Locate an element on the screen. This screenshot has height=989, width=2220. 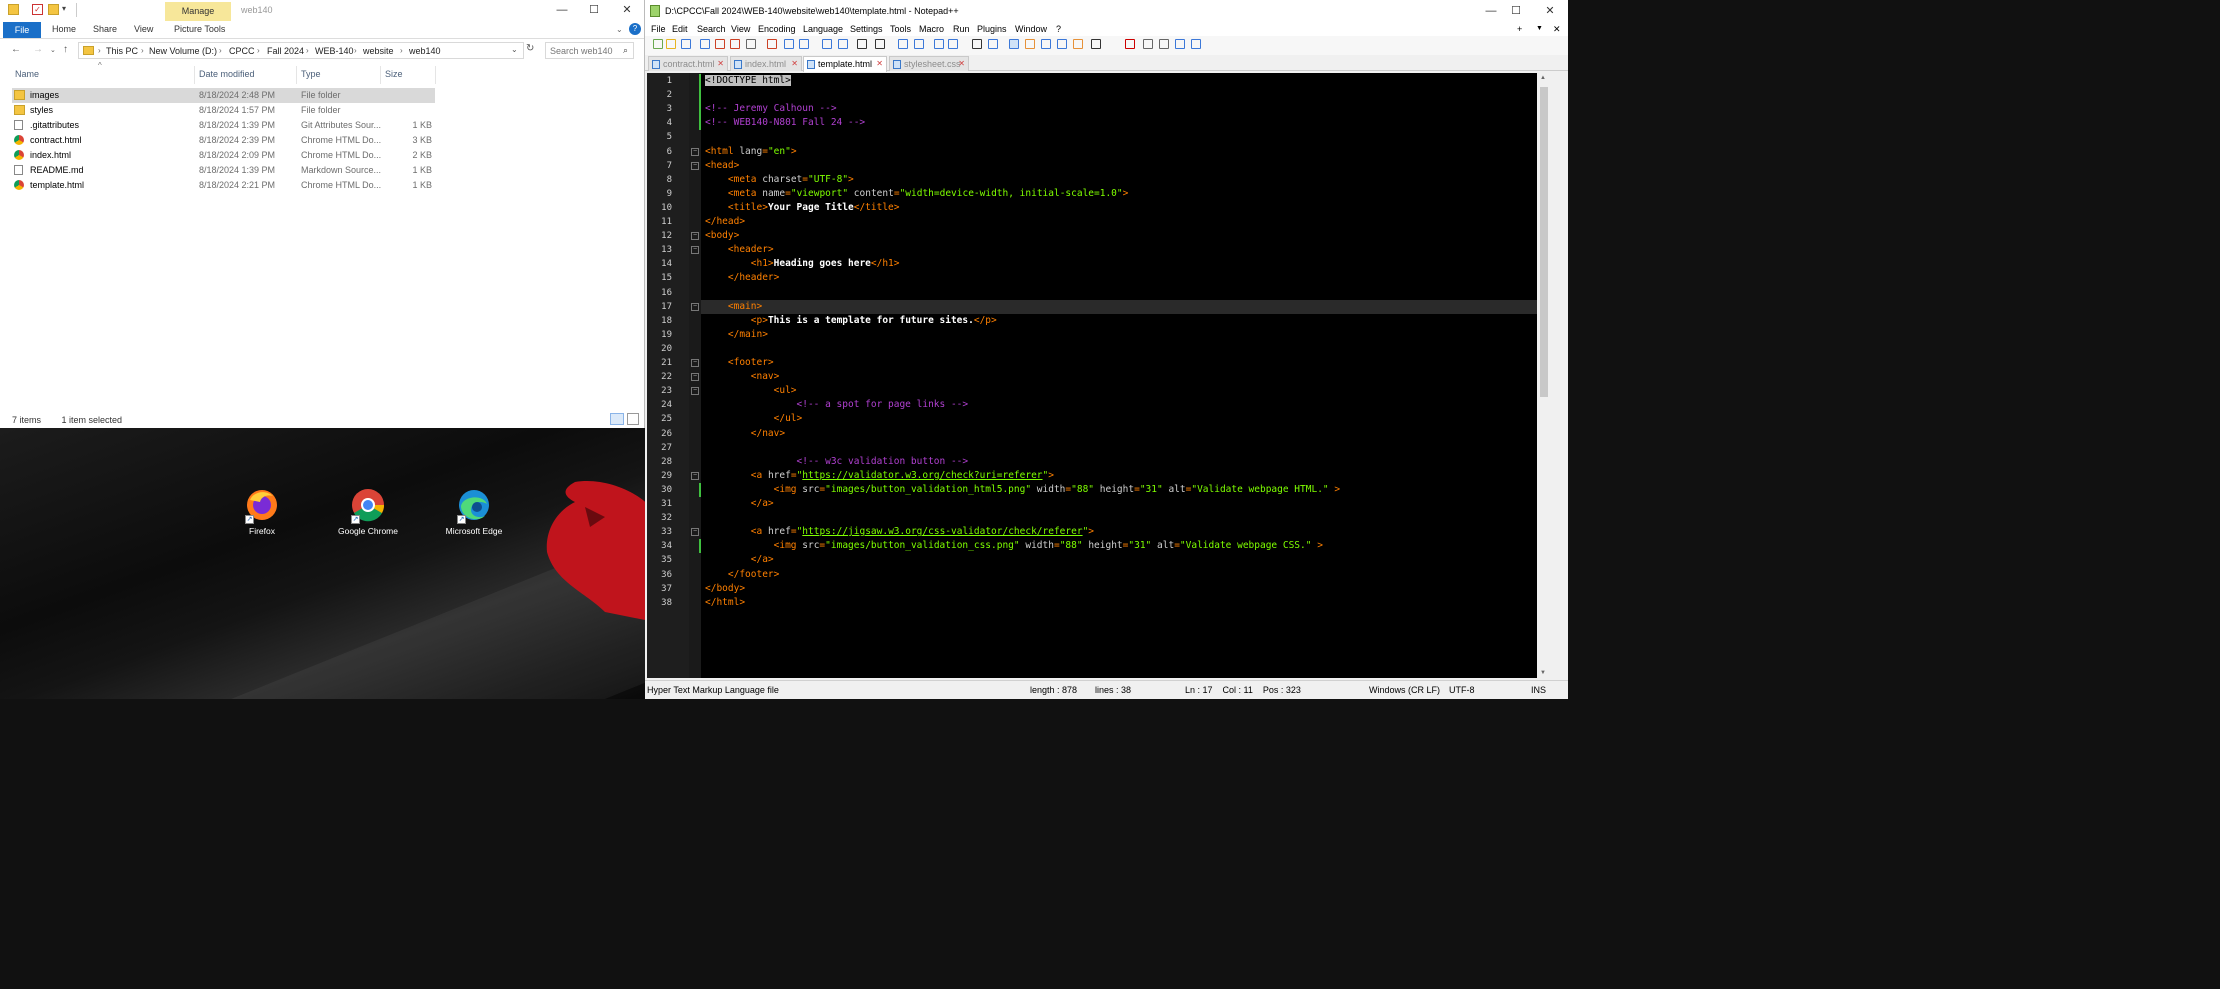
scrollbar-thumb is located at coordinates (1544, 242).